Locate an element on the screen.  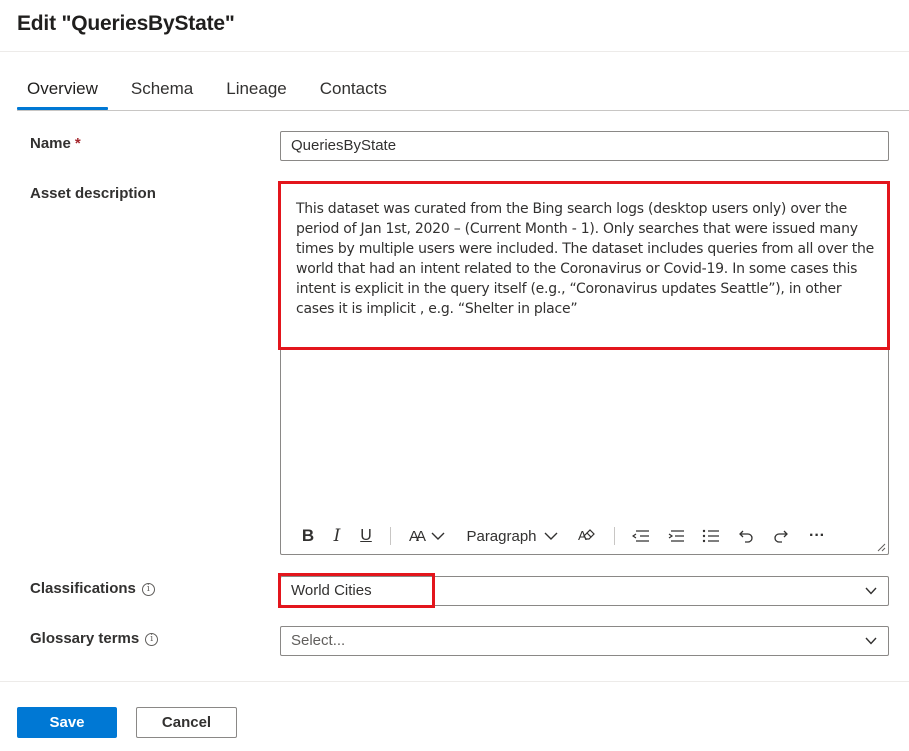
underline-button: U is located at coordinates (366, 536).